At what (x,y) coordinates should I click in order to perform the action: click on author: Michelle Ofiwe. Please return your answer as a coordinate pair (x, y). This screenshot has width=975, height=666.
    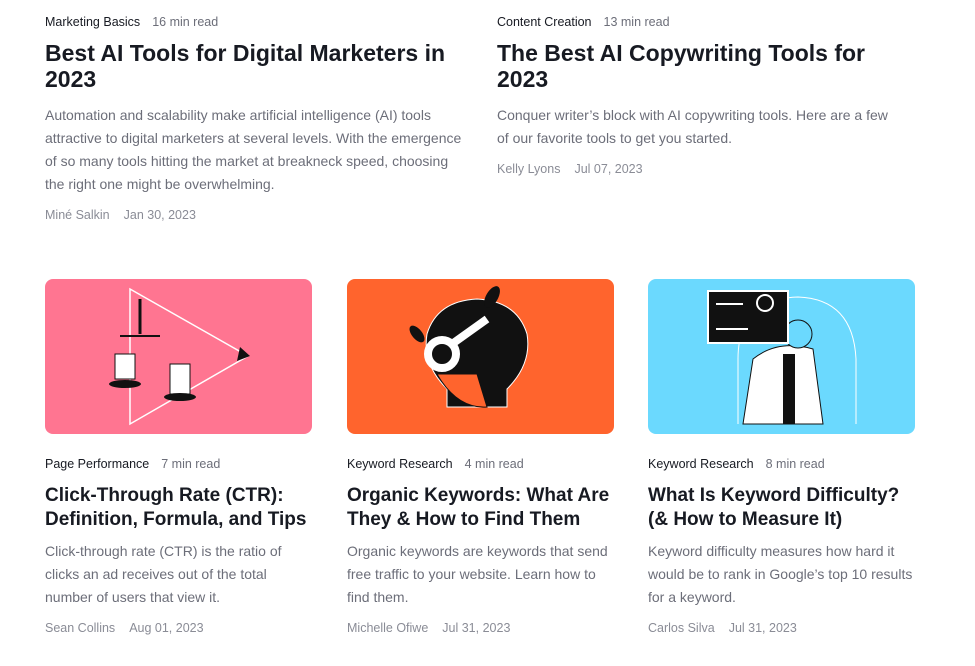
    Looking at the image, I should click on (387, 628).